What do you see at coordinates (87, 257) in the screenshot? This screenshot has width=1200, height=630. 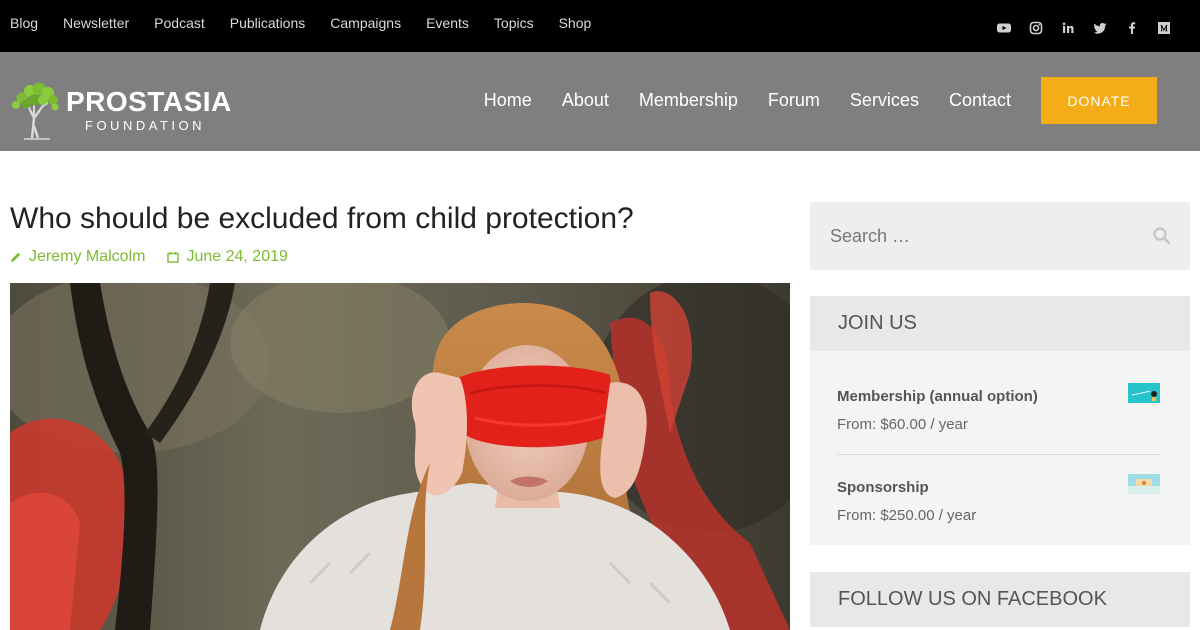 I see `author-link: Jeremy Malcolm` at bounding box center [87, 257].